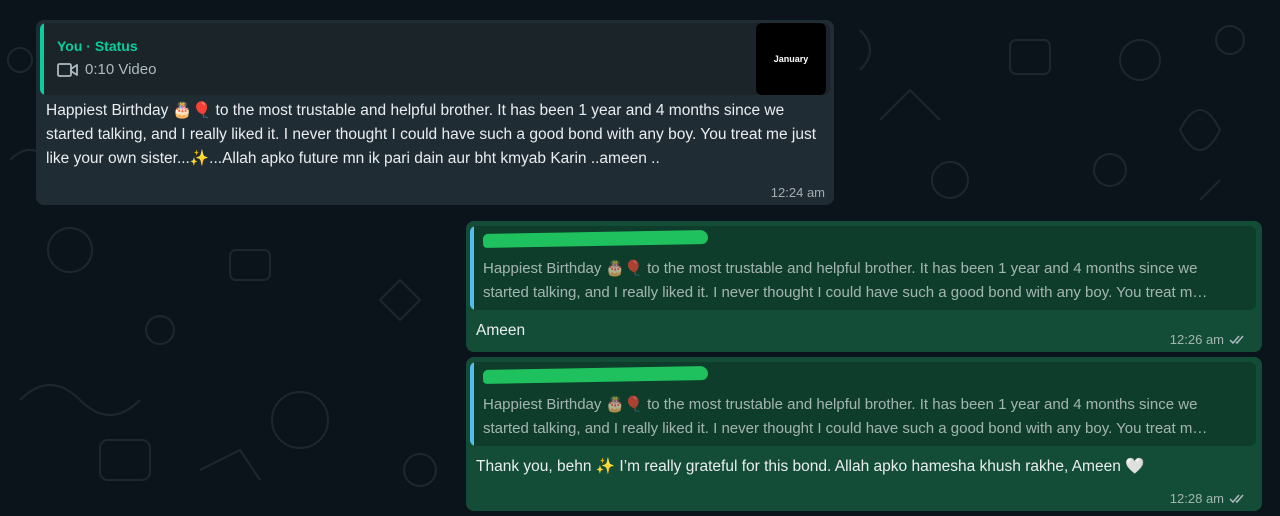 This screenshot has height=516, width=1280. Describe the element at coordinates (68, 70) in the screenshot. I see `video-icon` at that location.